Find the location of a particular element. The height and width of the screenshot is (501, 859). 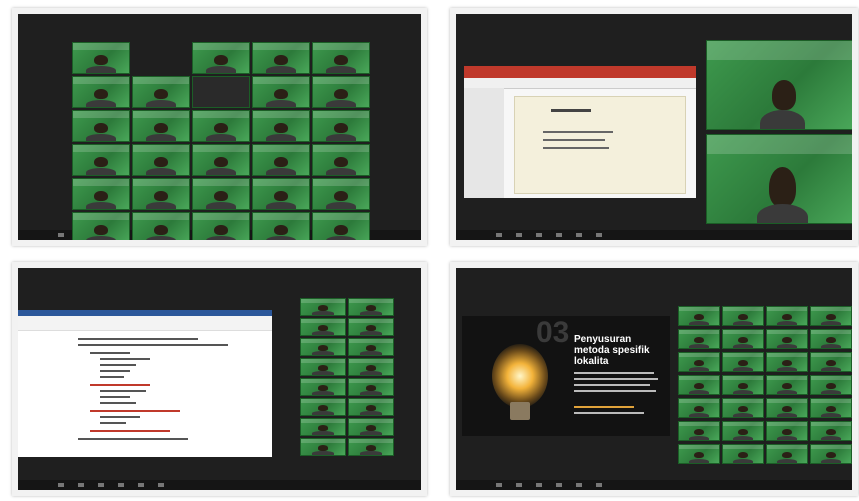

document-text-line is located at coordinates (133, 439).